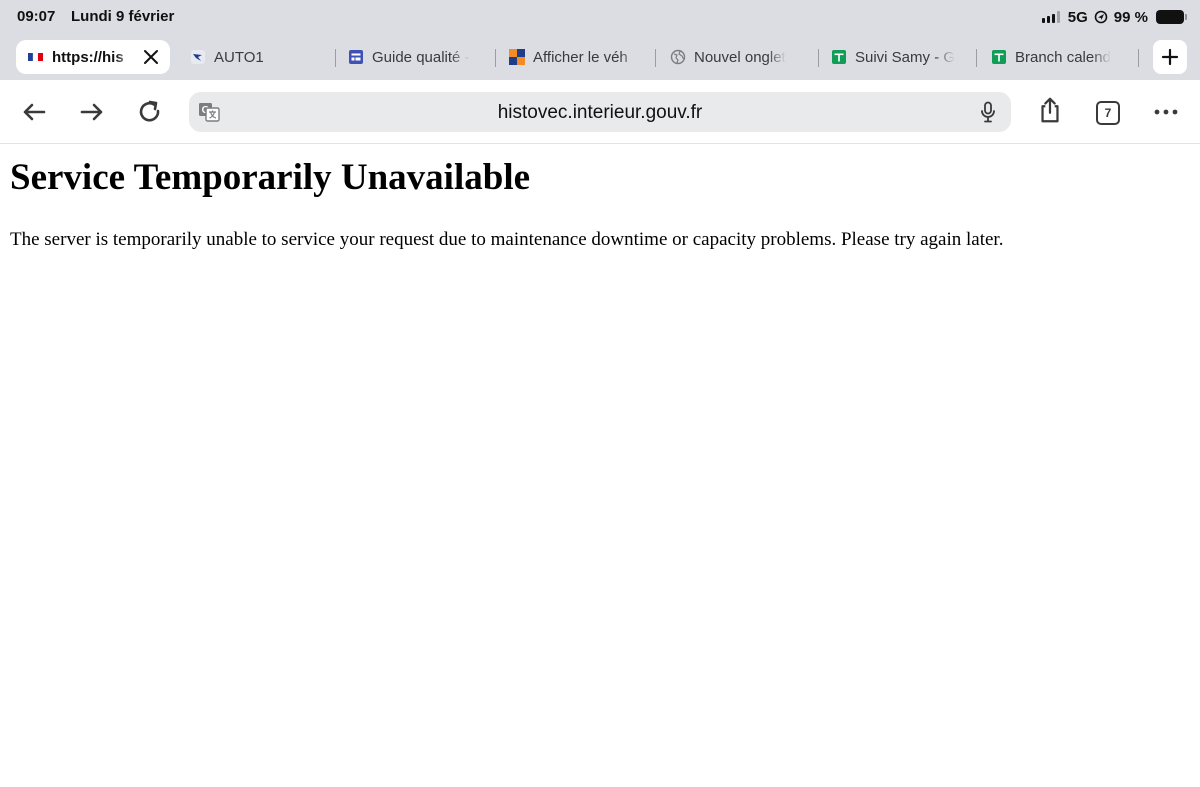  I want to click on plus-icon, so click(1170, 57).